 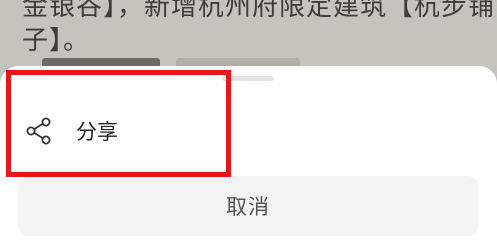 What do you see at coordinates (56, 41) in the screenshot?
I see `background-text-line: 子】。` at bounding box center [56, 41].